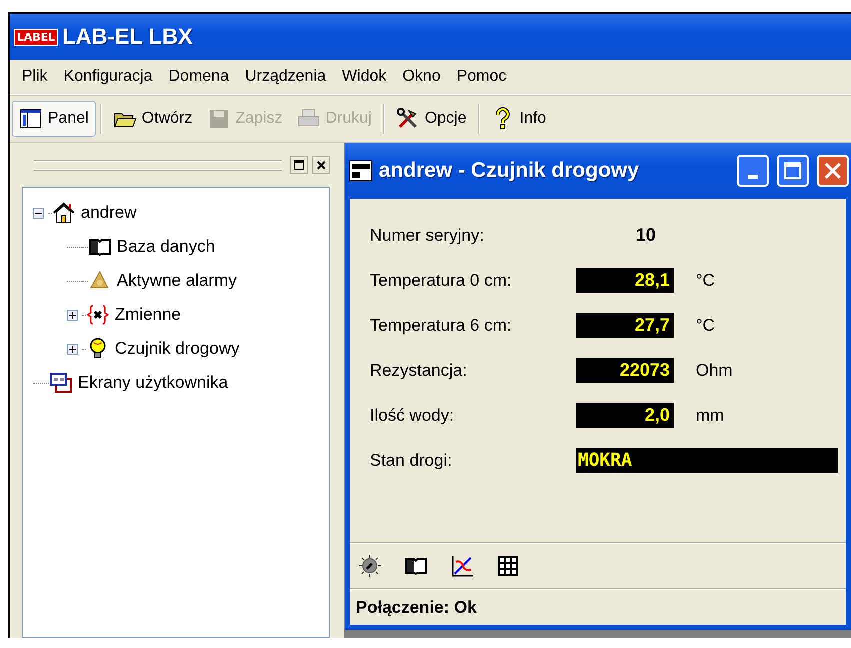 This screenshot has width=851, height=648. I want to click on collapse-button, so click(38, 213).